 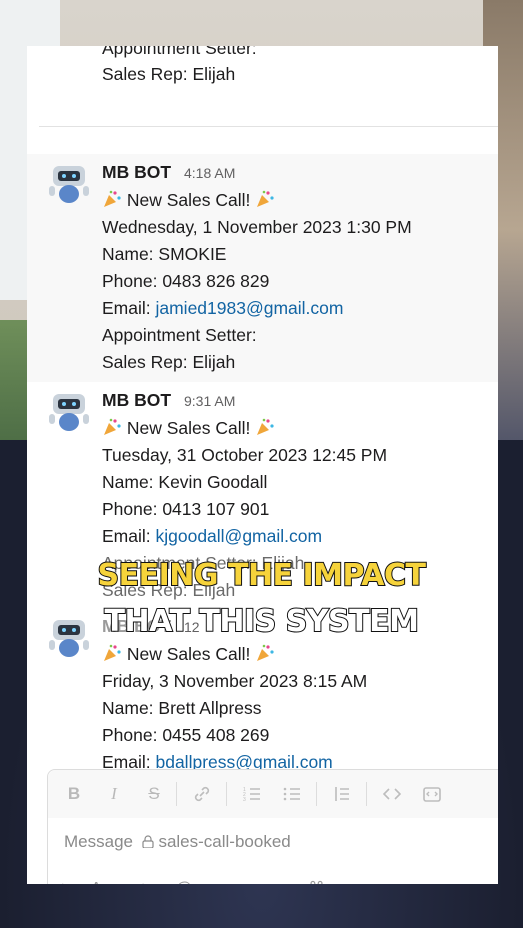 What do you see at coordinates (268, 126) in the screenshot?
I see `message-divider` at bounding box center [268, 126].